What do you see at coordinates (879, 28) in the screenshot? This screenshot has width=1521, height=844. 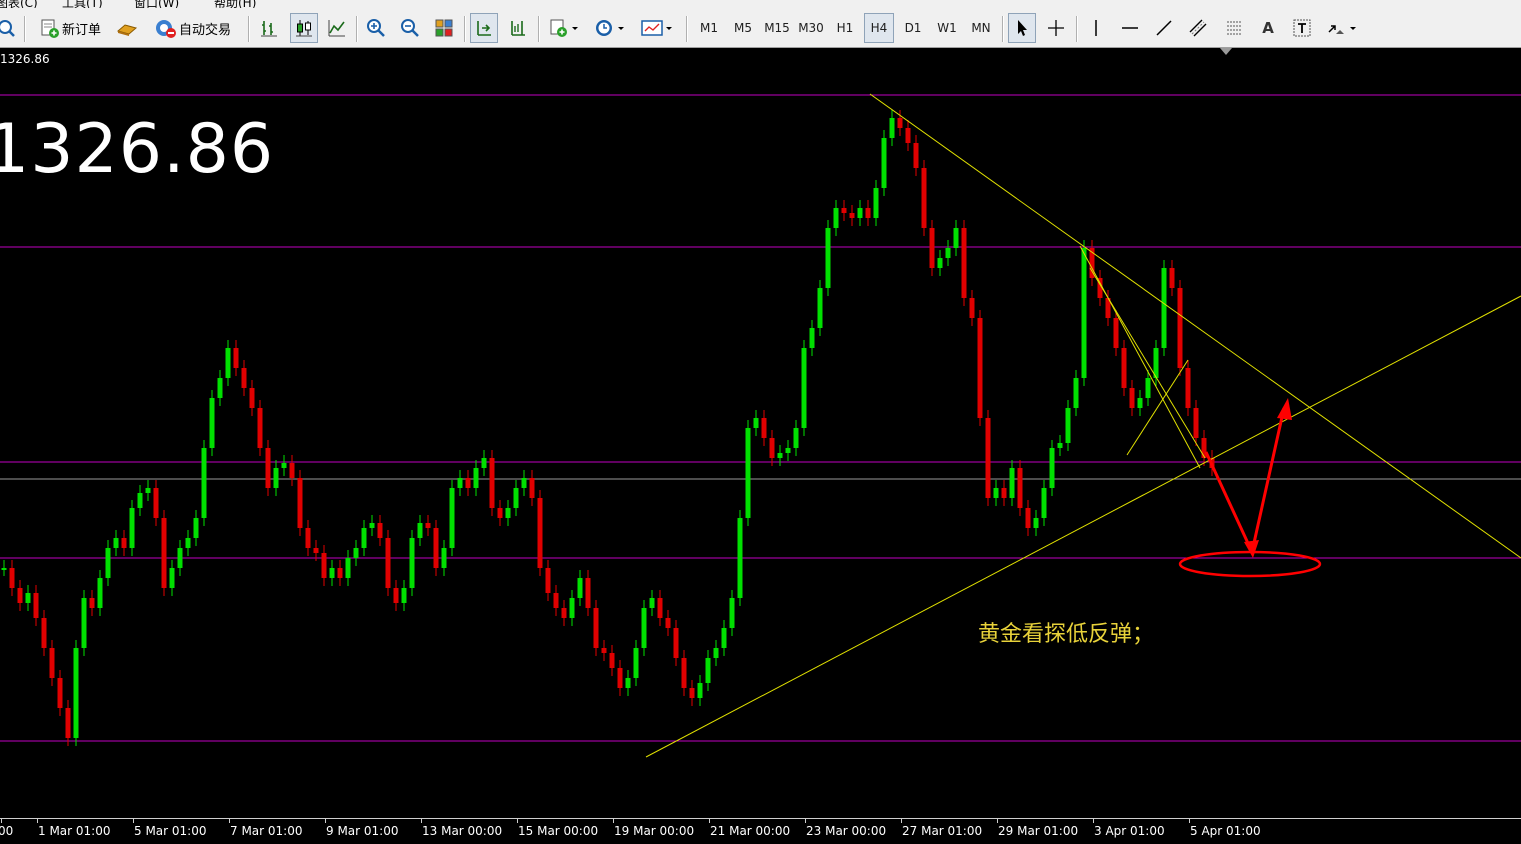 I see `timeframe-h4: H4` at bounding box center [879, 28].